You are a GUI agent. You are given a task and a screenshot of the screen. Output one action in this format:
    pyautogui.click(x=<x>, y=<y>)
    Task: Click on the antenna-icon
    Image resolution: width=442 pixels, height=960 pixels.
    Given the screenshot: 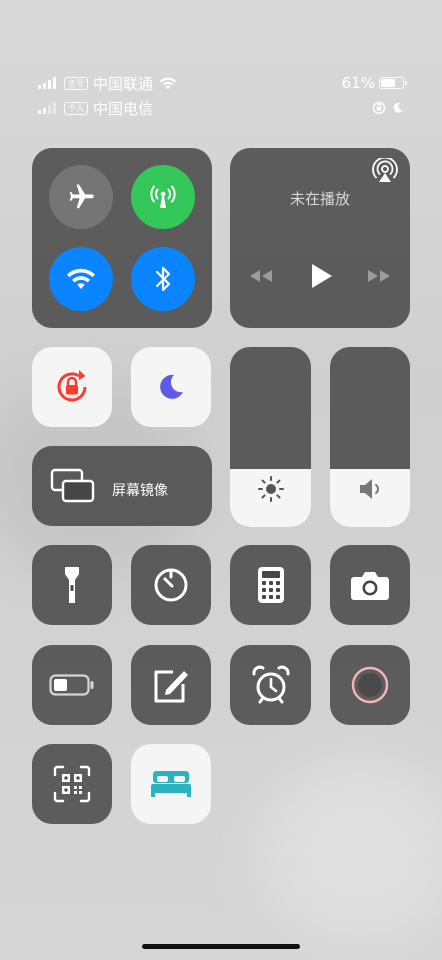 What is the action you would take?
    pyautogui.click(x=163, y=197)
    